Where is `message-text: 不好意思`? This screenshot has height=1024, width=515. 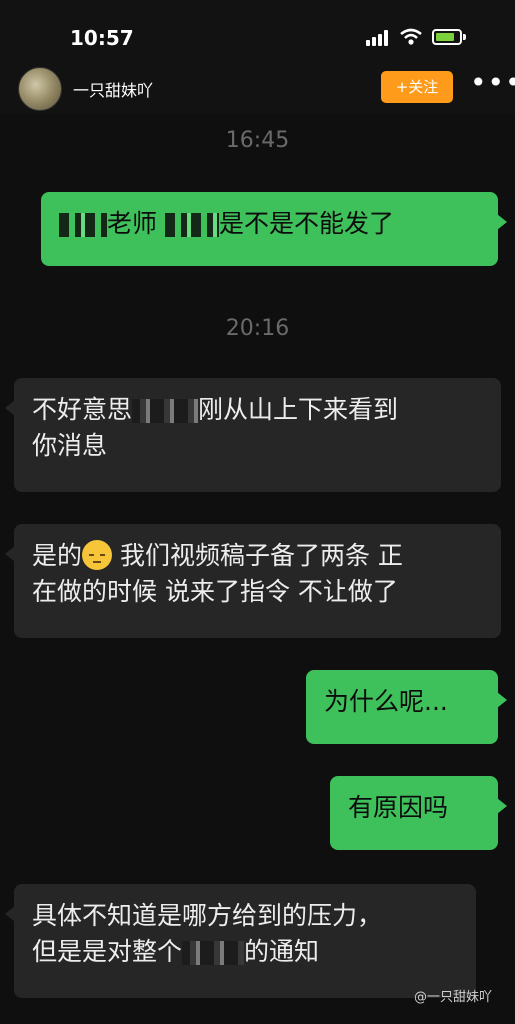
message-text: 不好意思 is located at coordinates (82, 409).